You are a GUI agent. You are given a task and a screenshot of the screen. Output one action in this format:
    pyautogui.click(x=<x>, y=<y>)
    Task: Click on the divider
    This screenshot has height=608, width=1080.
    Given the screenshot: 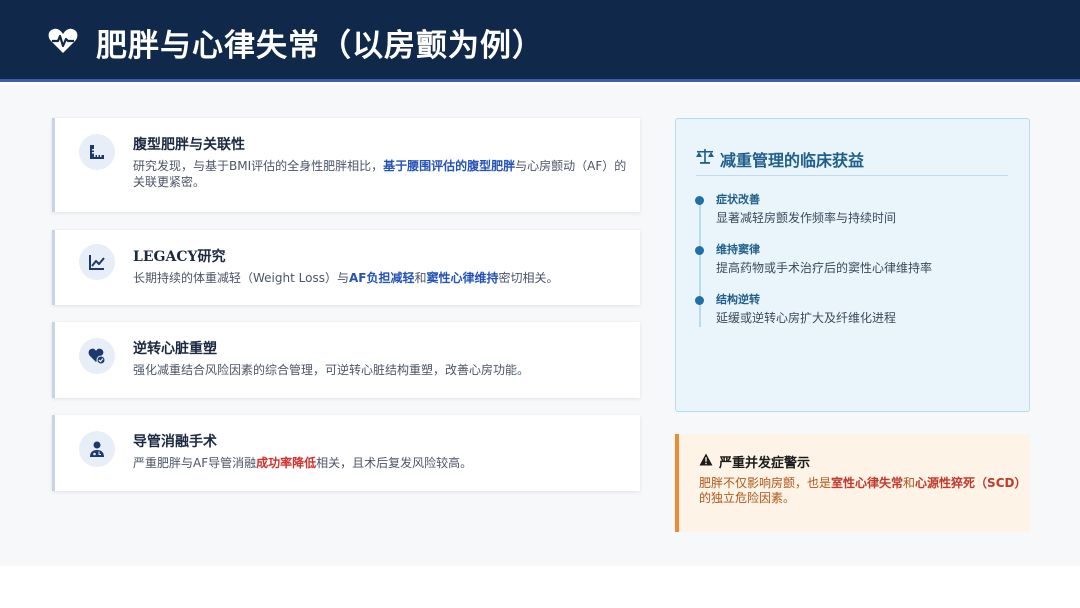 What is the action you would take?
    pyautogui.click(x=852, y=175)
    